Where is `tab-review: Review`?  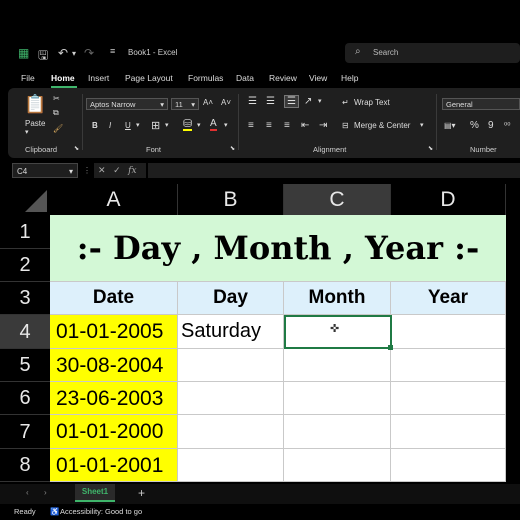 tab-review: Review is located at coordinates (283, 78).